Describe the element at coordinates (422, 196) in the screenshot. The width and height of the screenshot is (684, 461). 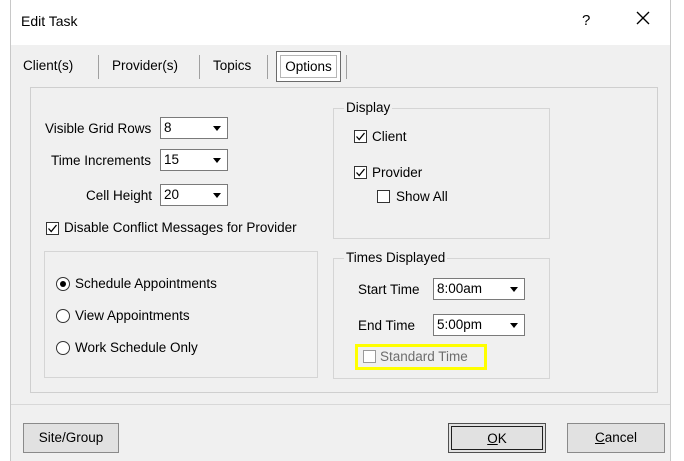
I see `show-all-label: Show All` at that location.